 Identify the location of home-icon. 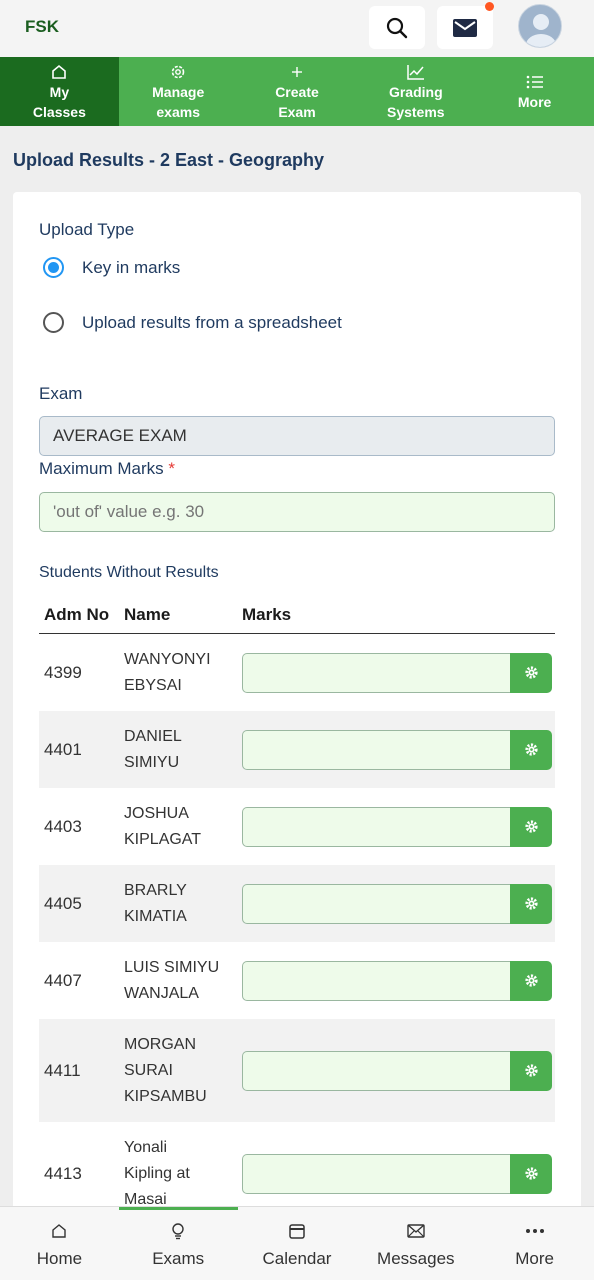
(59, 1231).